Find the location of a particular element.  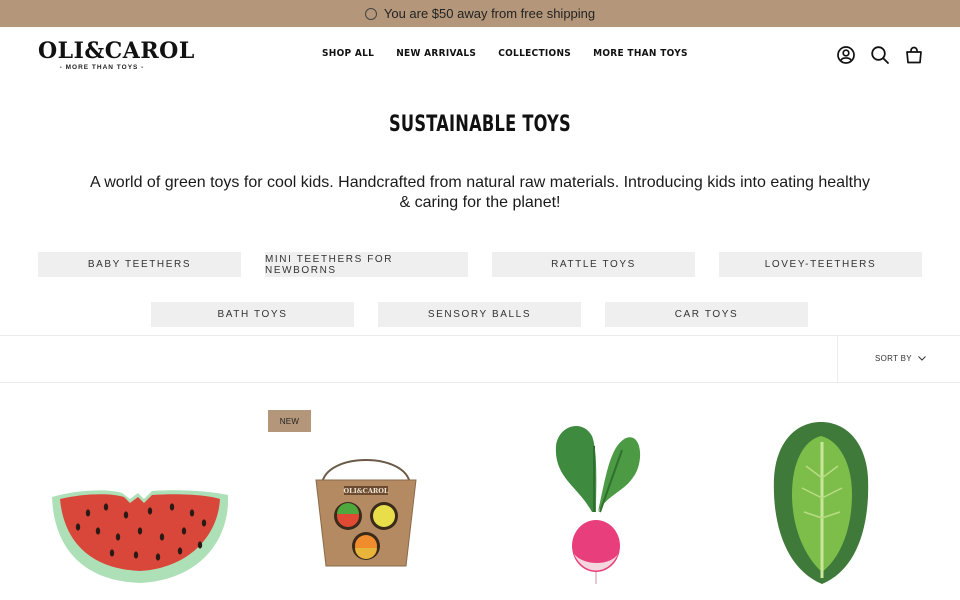

collection-toolbar: SORT BY is located at coordinates (480, 359).